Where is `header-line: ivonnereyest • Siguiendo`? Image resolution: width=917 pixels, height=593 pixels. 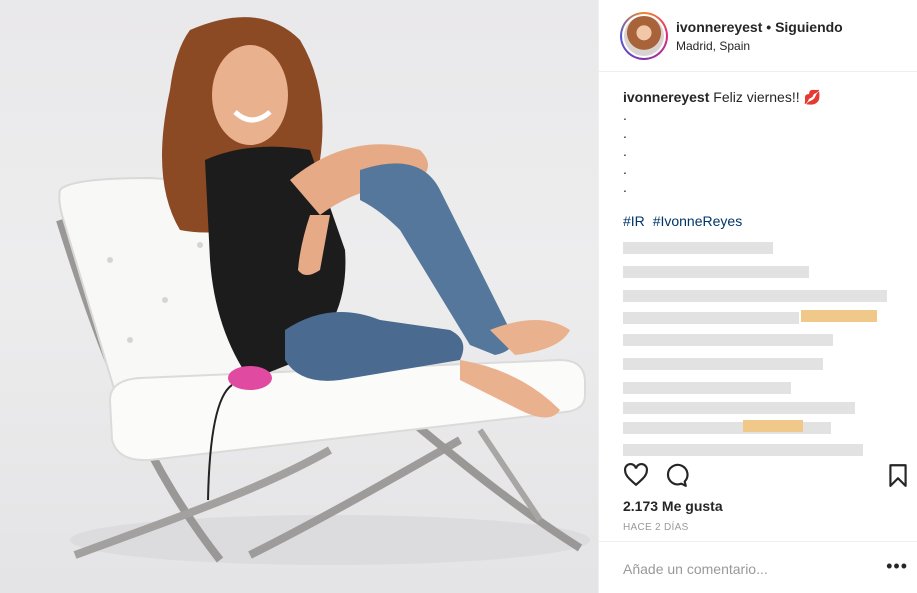 header-line: ivonnereyest • Siguiendo is located at coordinates (759, 27).